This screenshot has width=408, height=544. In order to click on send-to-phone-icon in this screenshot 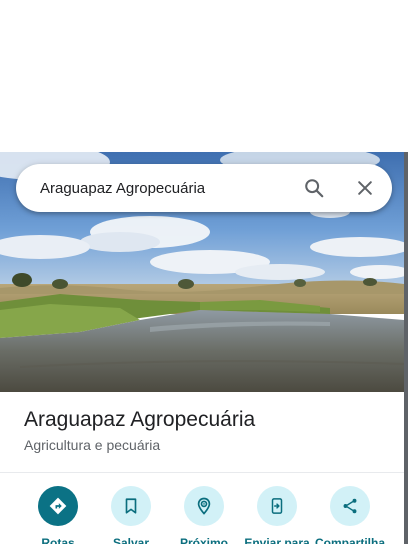, I will do `click(277, 506)`.